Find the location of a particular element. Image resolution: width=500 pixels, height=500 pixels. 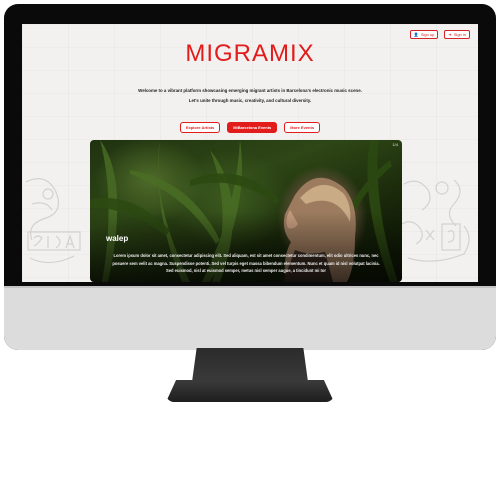

graffiti-decoration-left is located at coordinates (53, 221).